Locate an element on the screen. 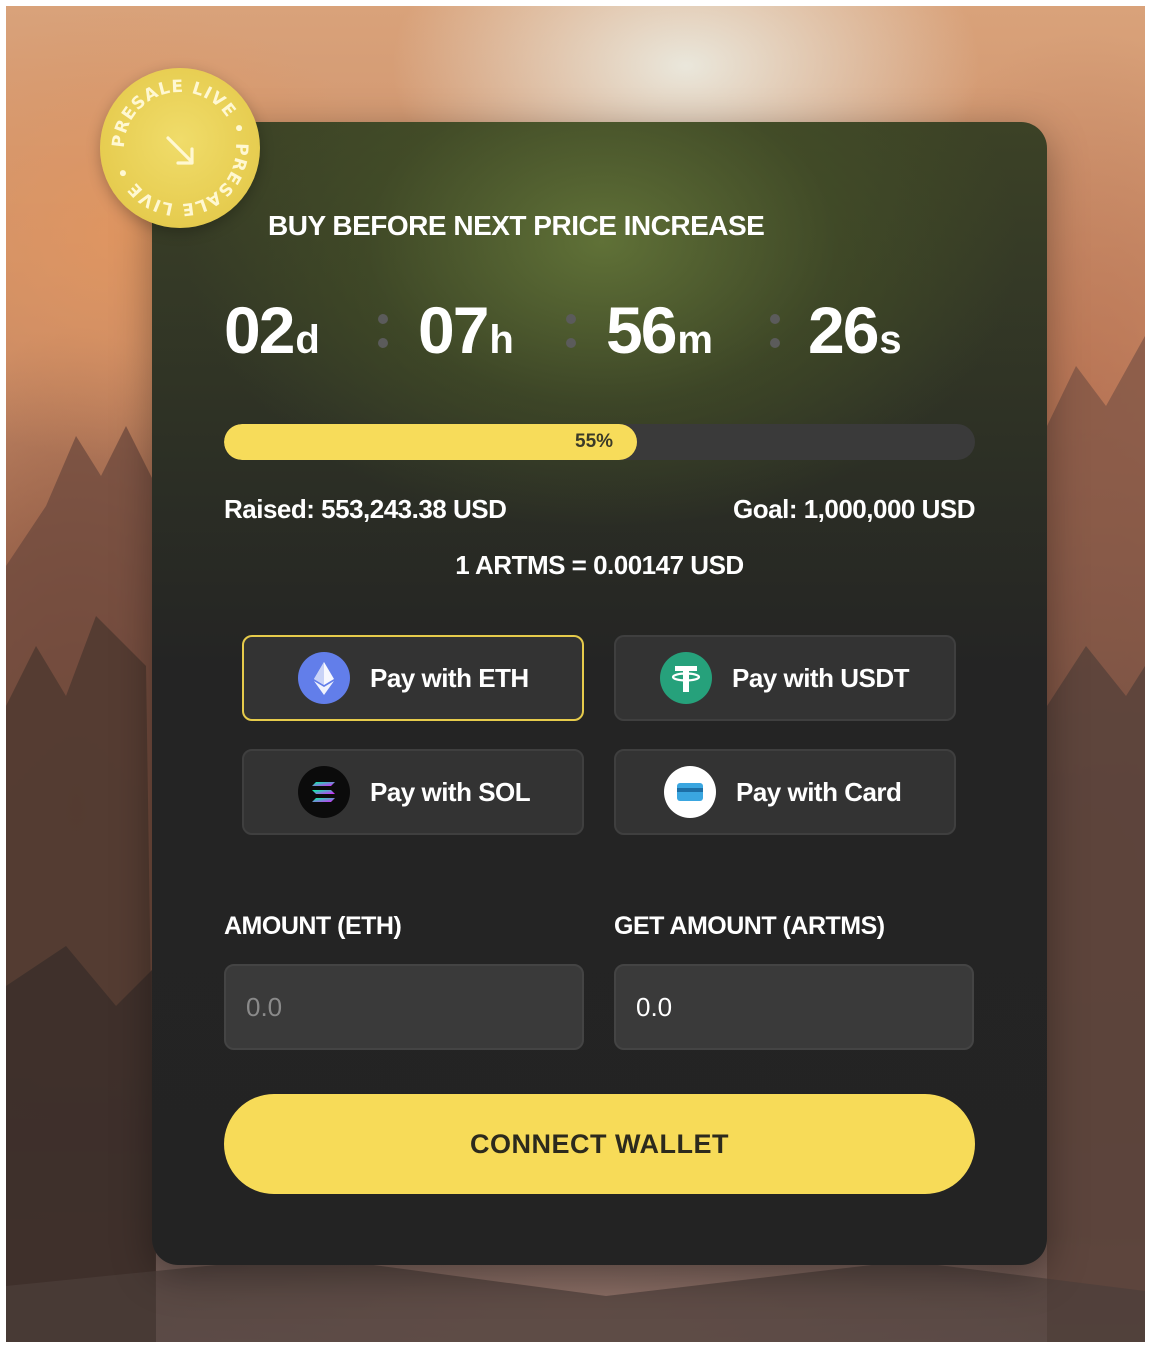 Image resolution: width=1151 pixels, height=1348 pixels. solana-icon is located at coordinates (324, 792).